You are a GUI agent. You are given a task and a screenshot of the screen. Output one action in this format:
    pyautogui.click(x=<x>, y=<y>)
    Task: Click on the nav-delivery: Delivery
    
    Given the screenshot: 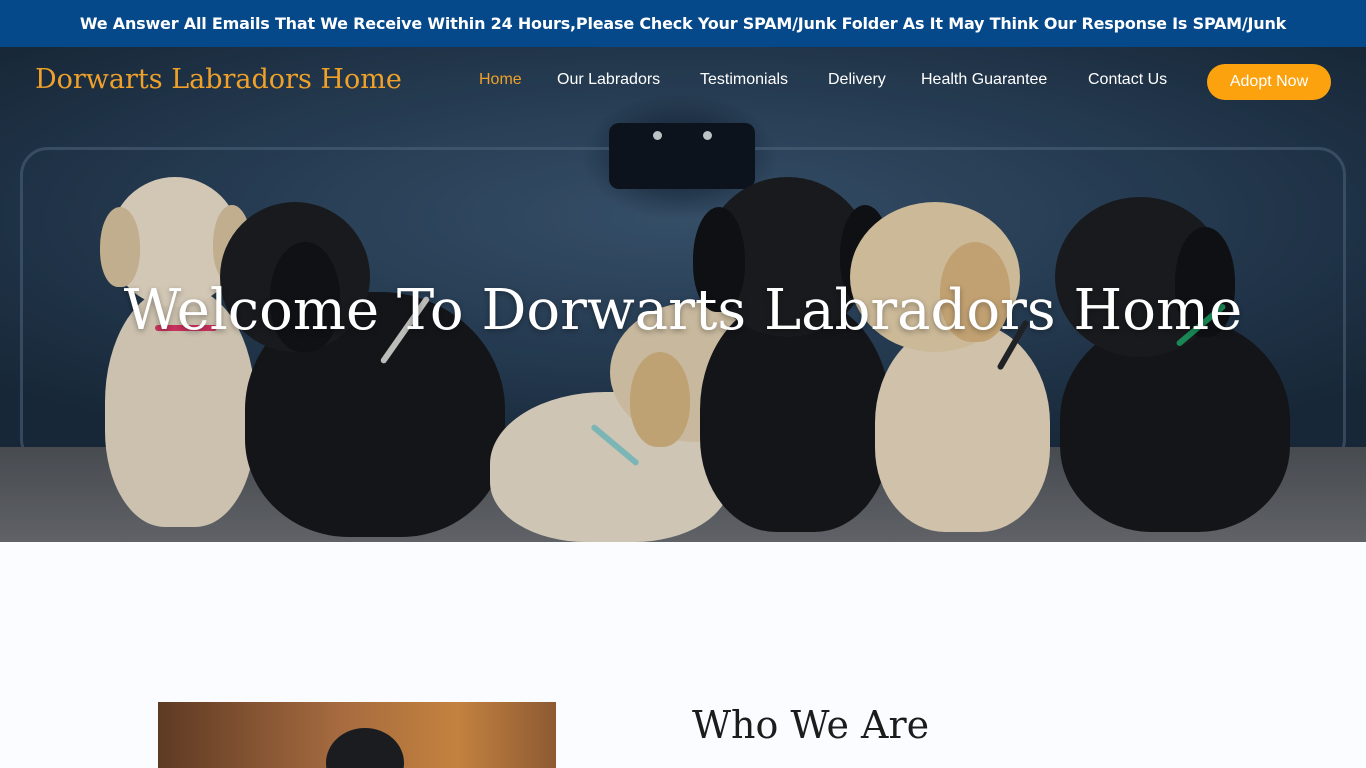 What is the action you would take?
    pyautogui.click(x=857, y=80)
    